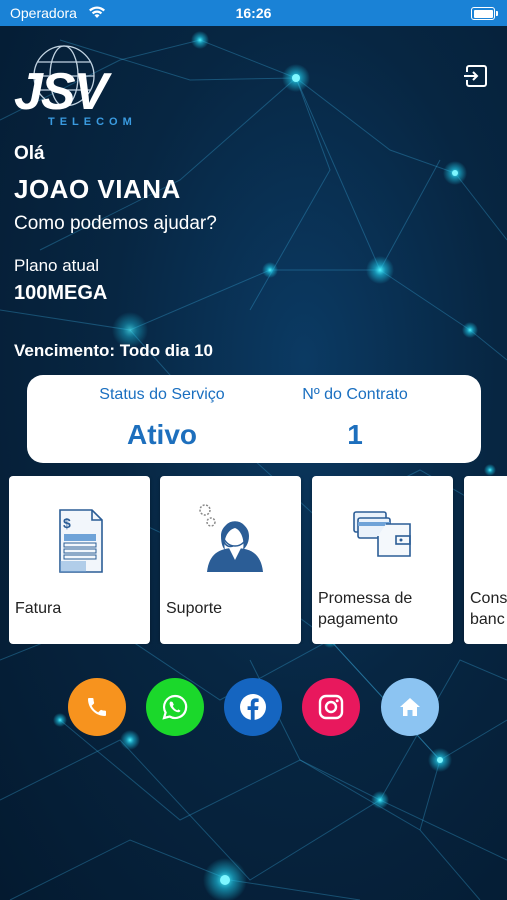  Describe the element at coordinates (254, 419) in the screenshot. I see `service-status-card: Status do Serviço Ativo Nº do Contrato 1` at that location.